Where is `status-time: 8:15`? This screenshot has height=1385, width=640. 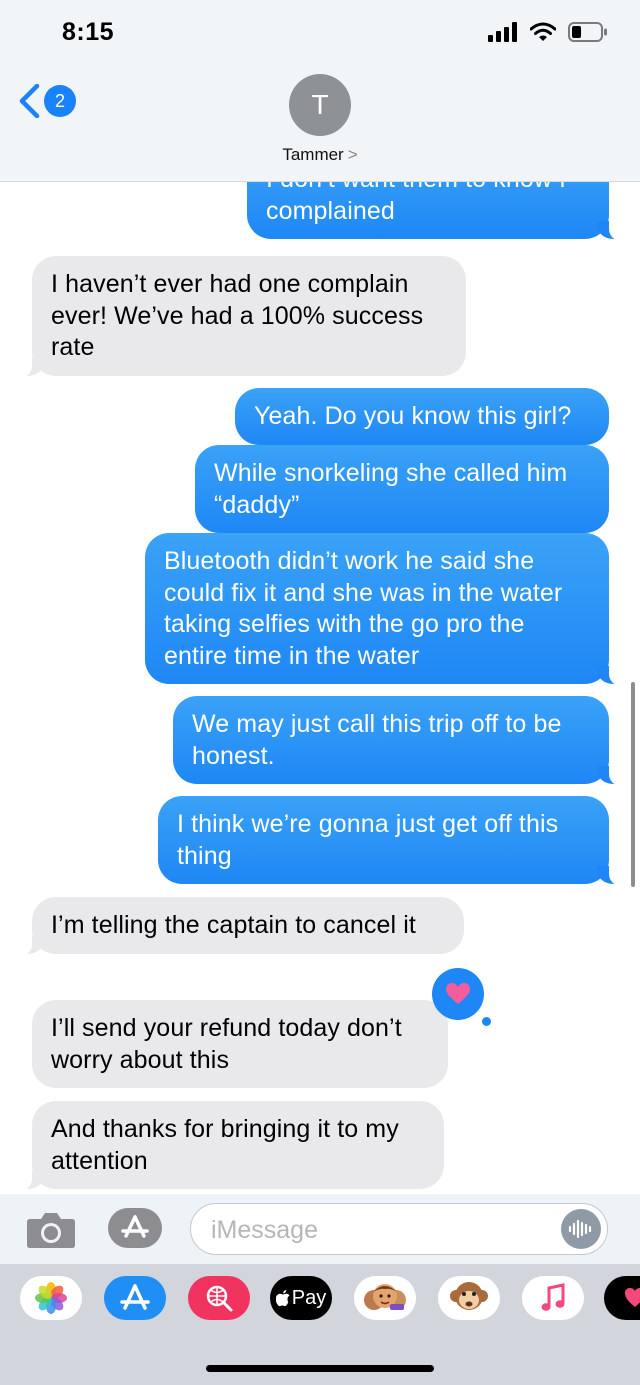 status-time: 8:15 is located at coordinates (88, 32).